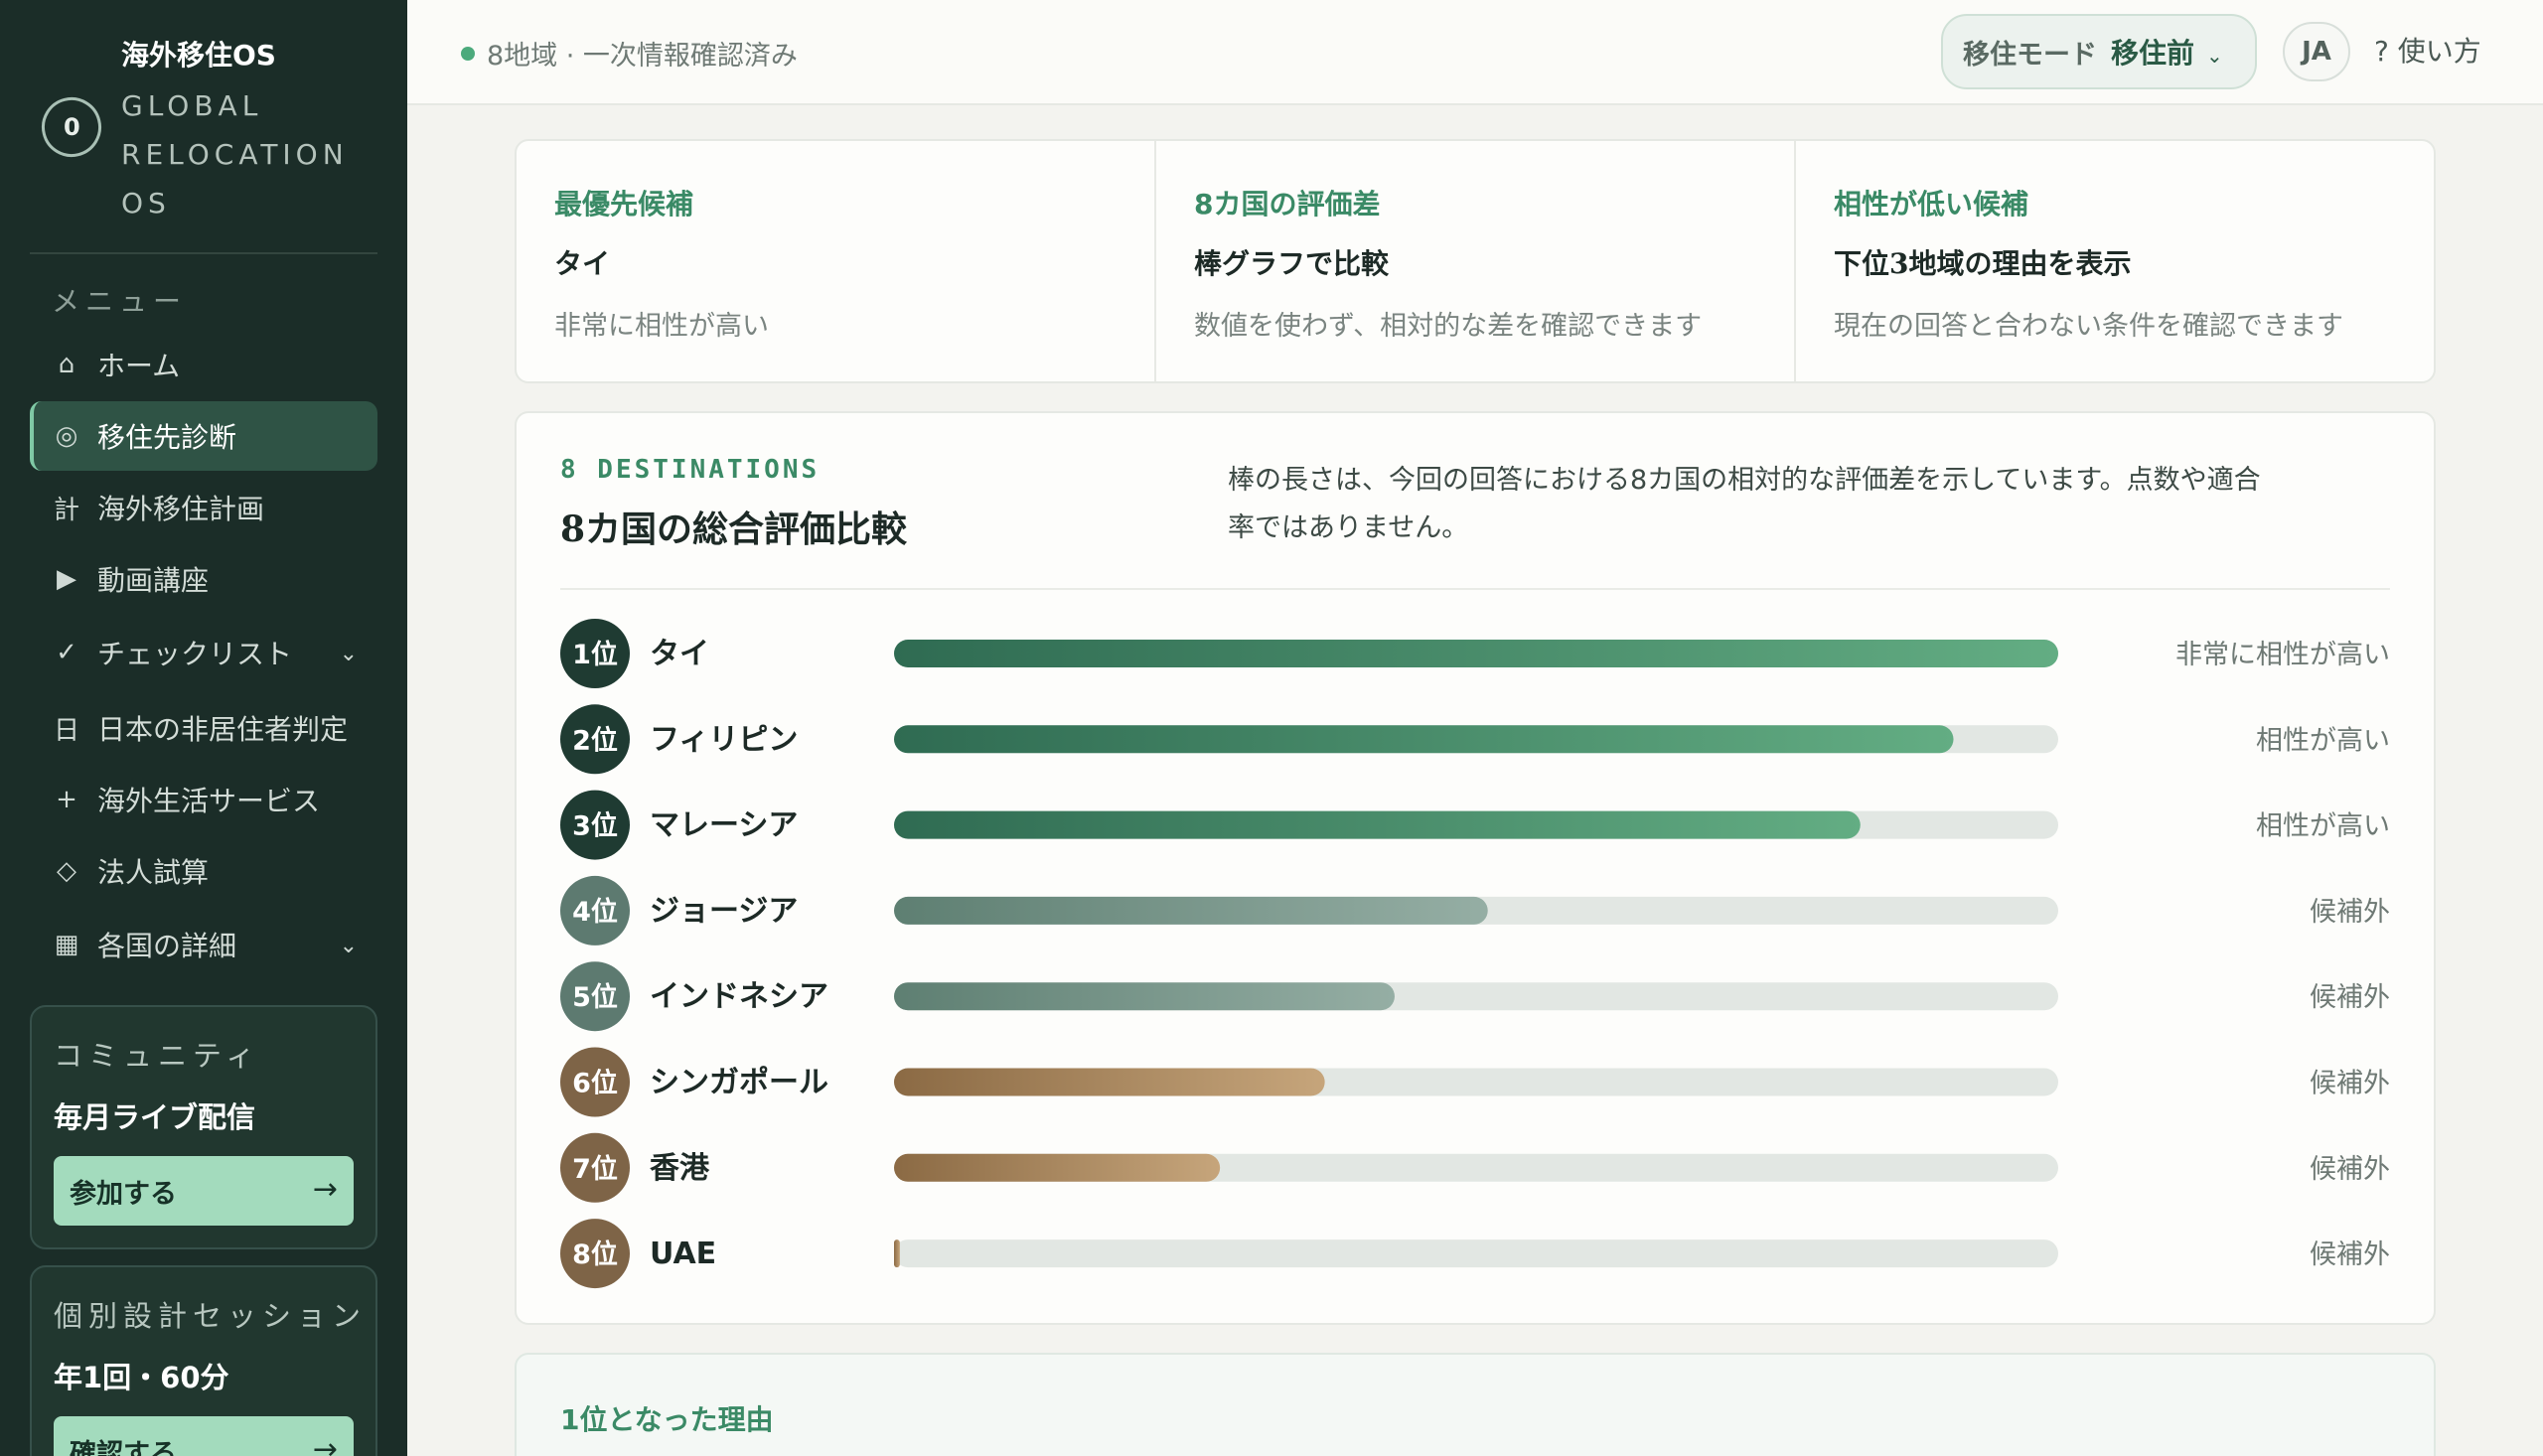 This screenshot has width=2543, height=1456. Describe the element at coordinates (2323, 826) in the screenshot. I see `fit-label: 相性が高い` at that location.